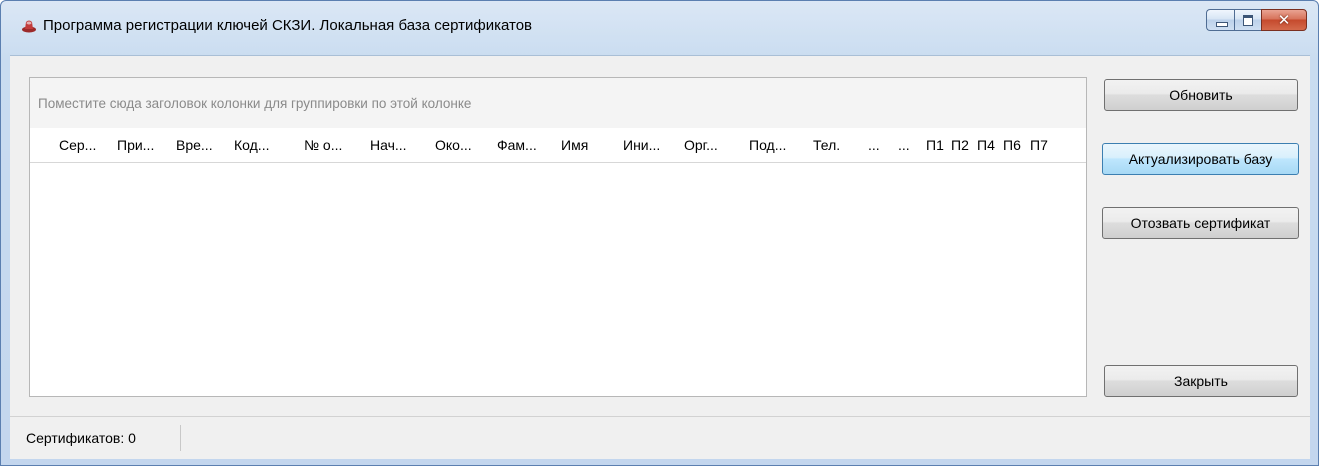 The height and width of the screenshot is (466, 1319). Describe the element at coordinates (1220, 20) in the screenshot. I see `minimize-button` at that location.